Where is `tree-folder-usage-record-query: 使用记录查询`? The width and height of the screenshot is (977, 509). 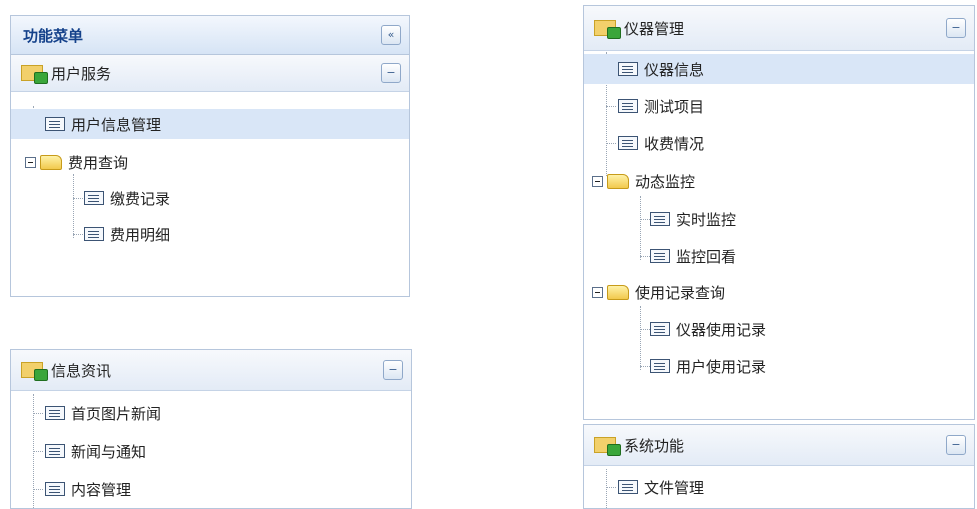
tree-folder-usage-record-query: 使用记录查询 is located at coordinates (658, 292).